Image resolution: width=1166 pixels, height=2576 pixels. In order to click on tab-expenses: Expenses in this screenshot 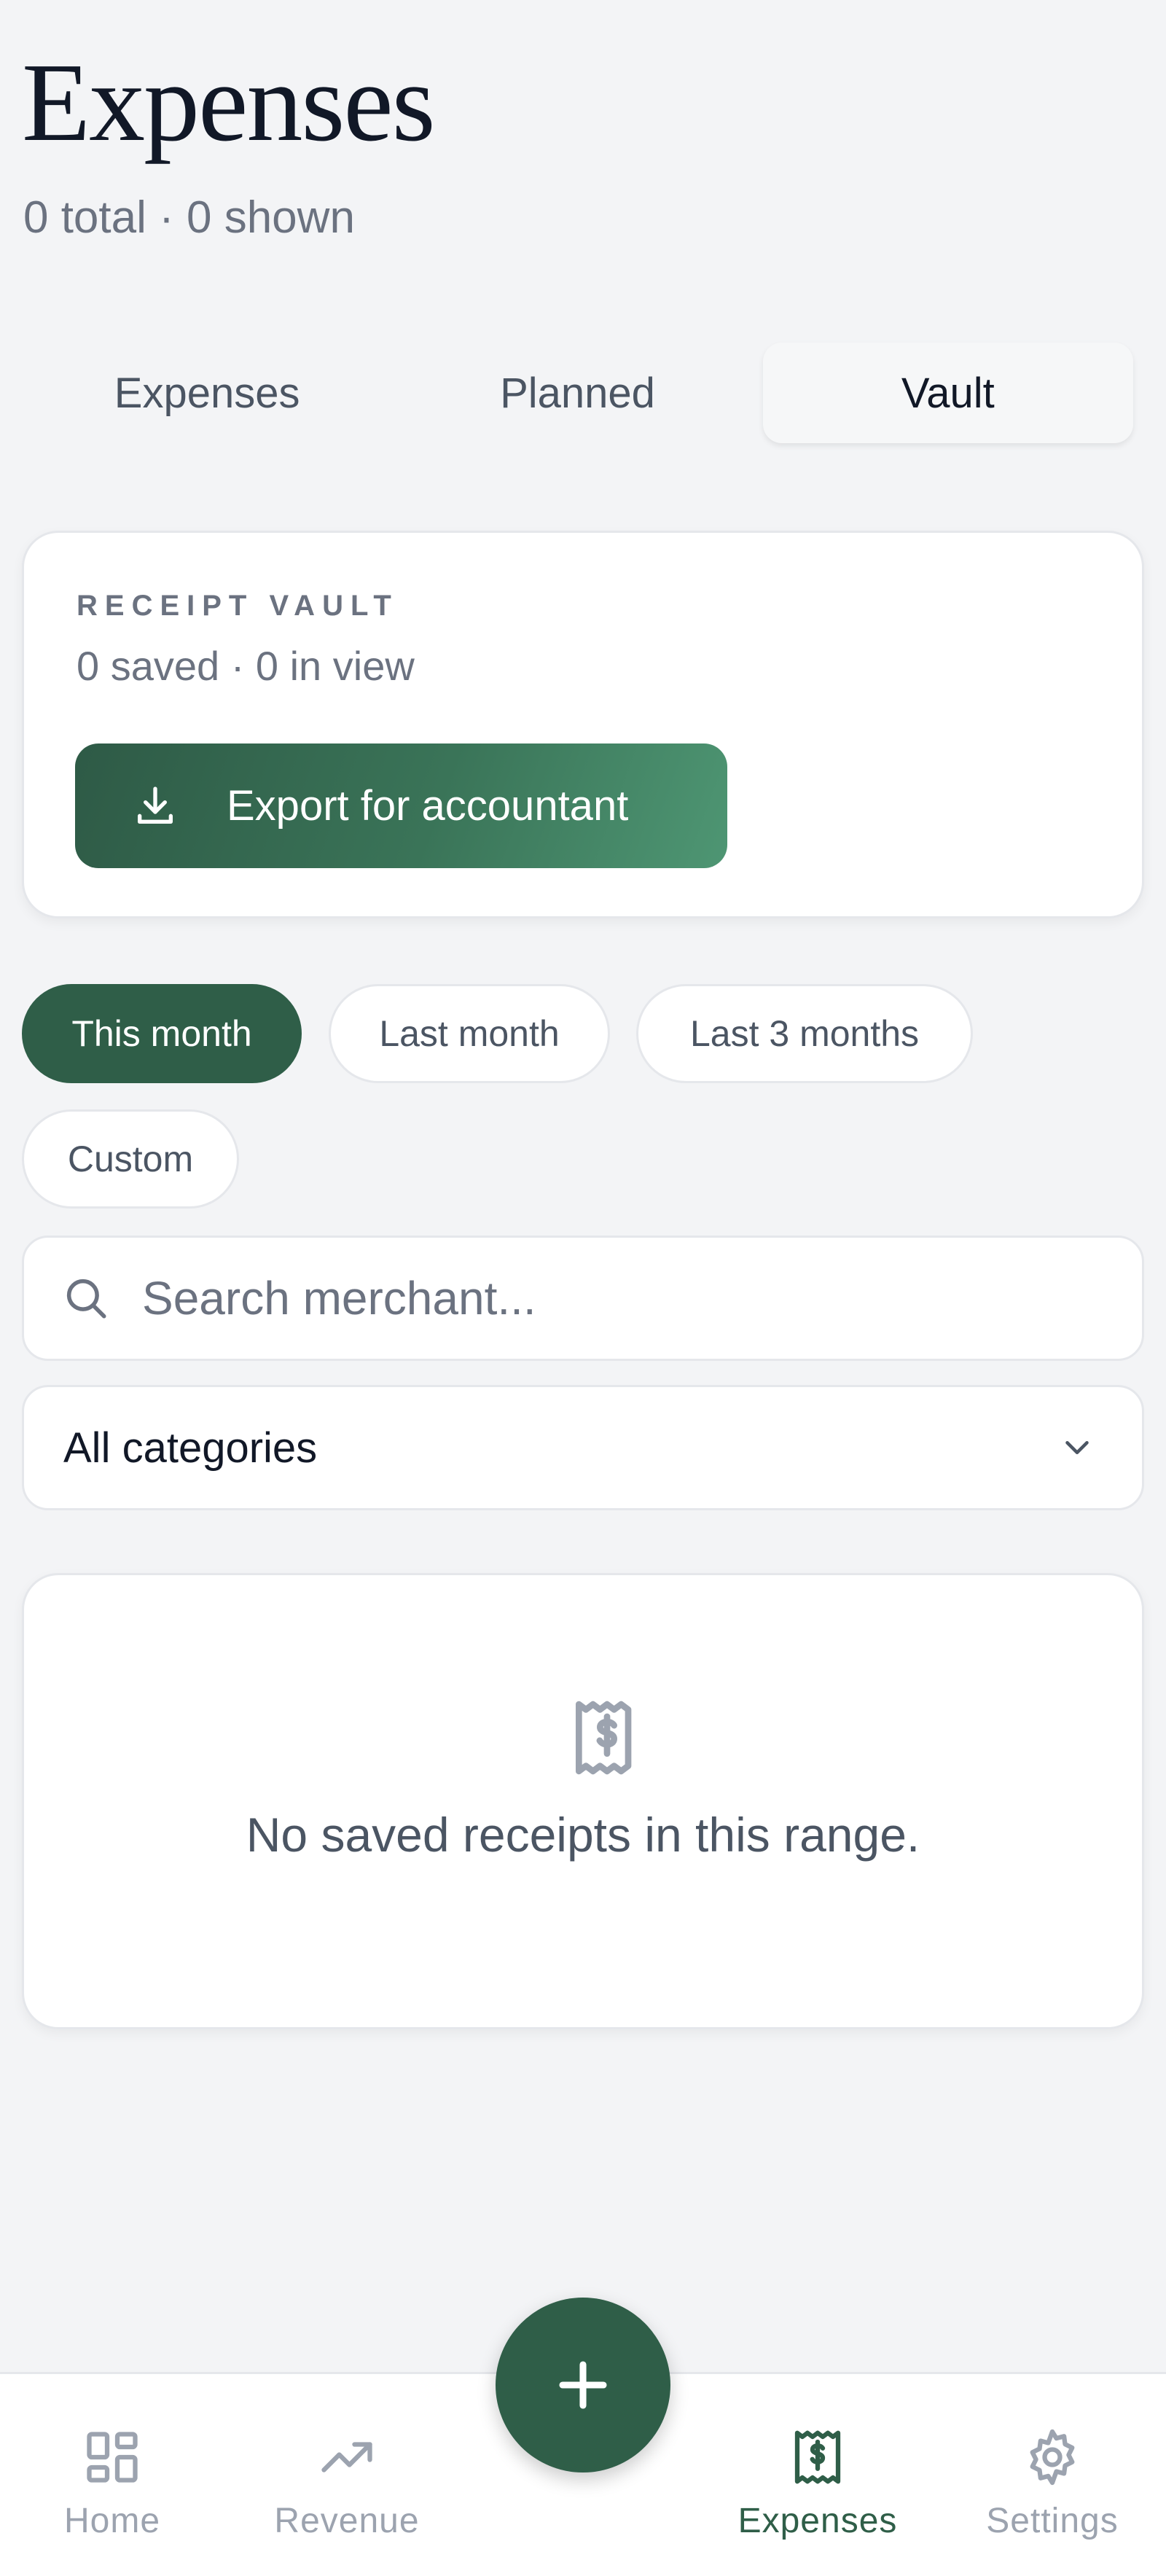, I will do `click(207, 393)`.